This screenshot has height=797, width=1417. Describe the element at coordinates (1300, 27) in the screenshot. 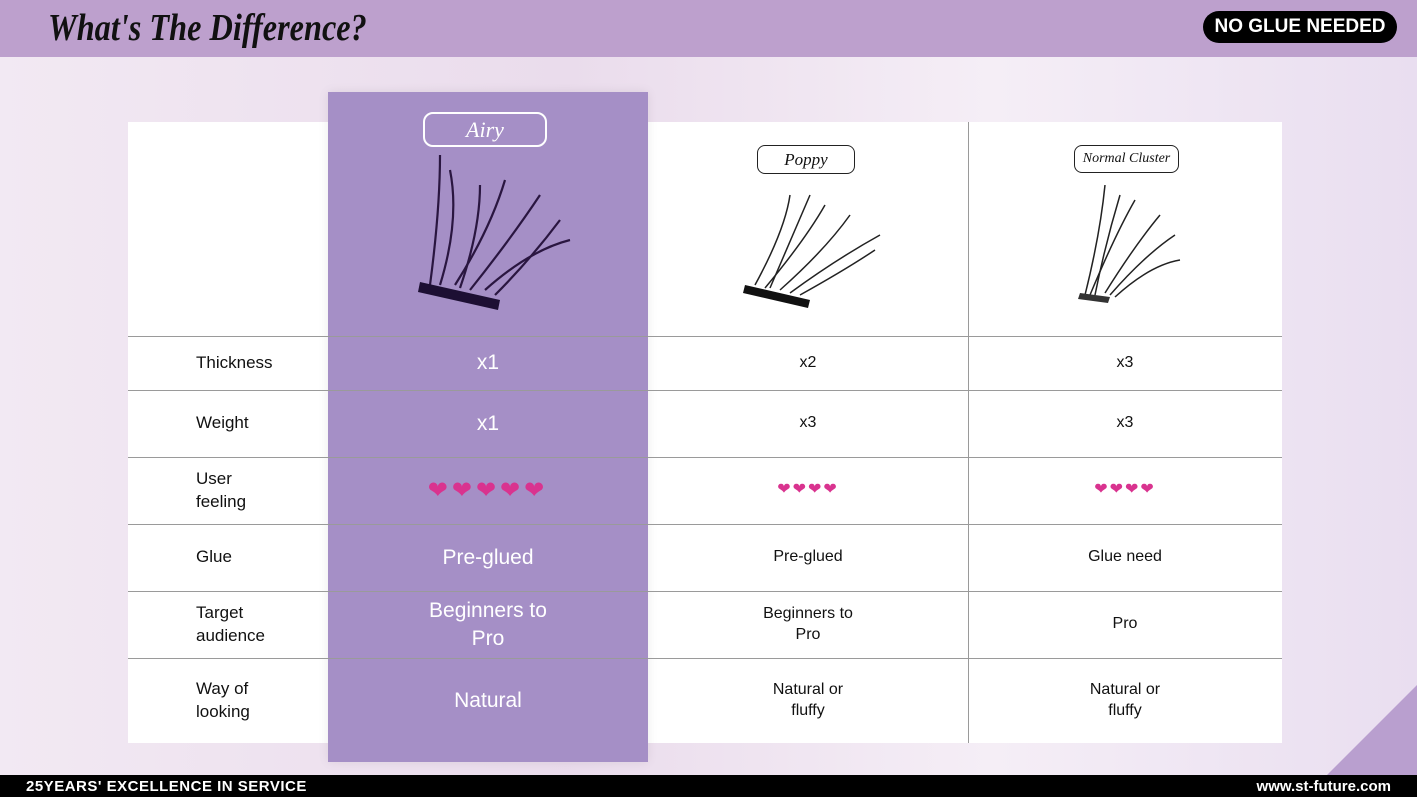

I see `no-glue-badge: NO GLUE NEEDED` at that location.